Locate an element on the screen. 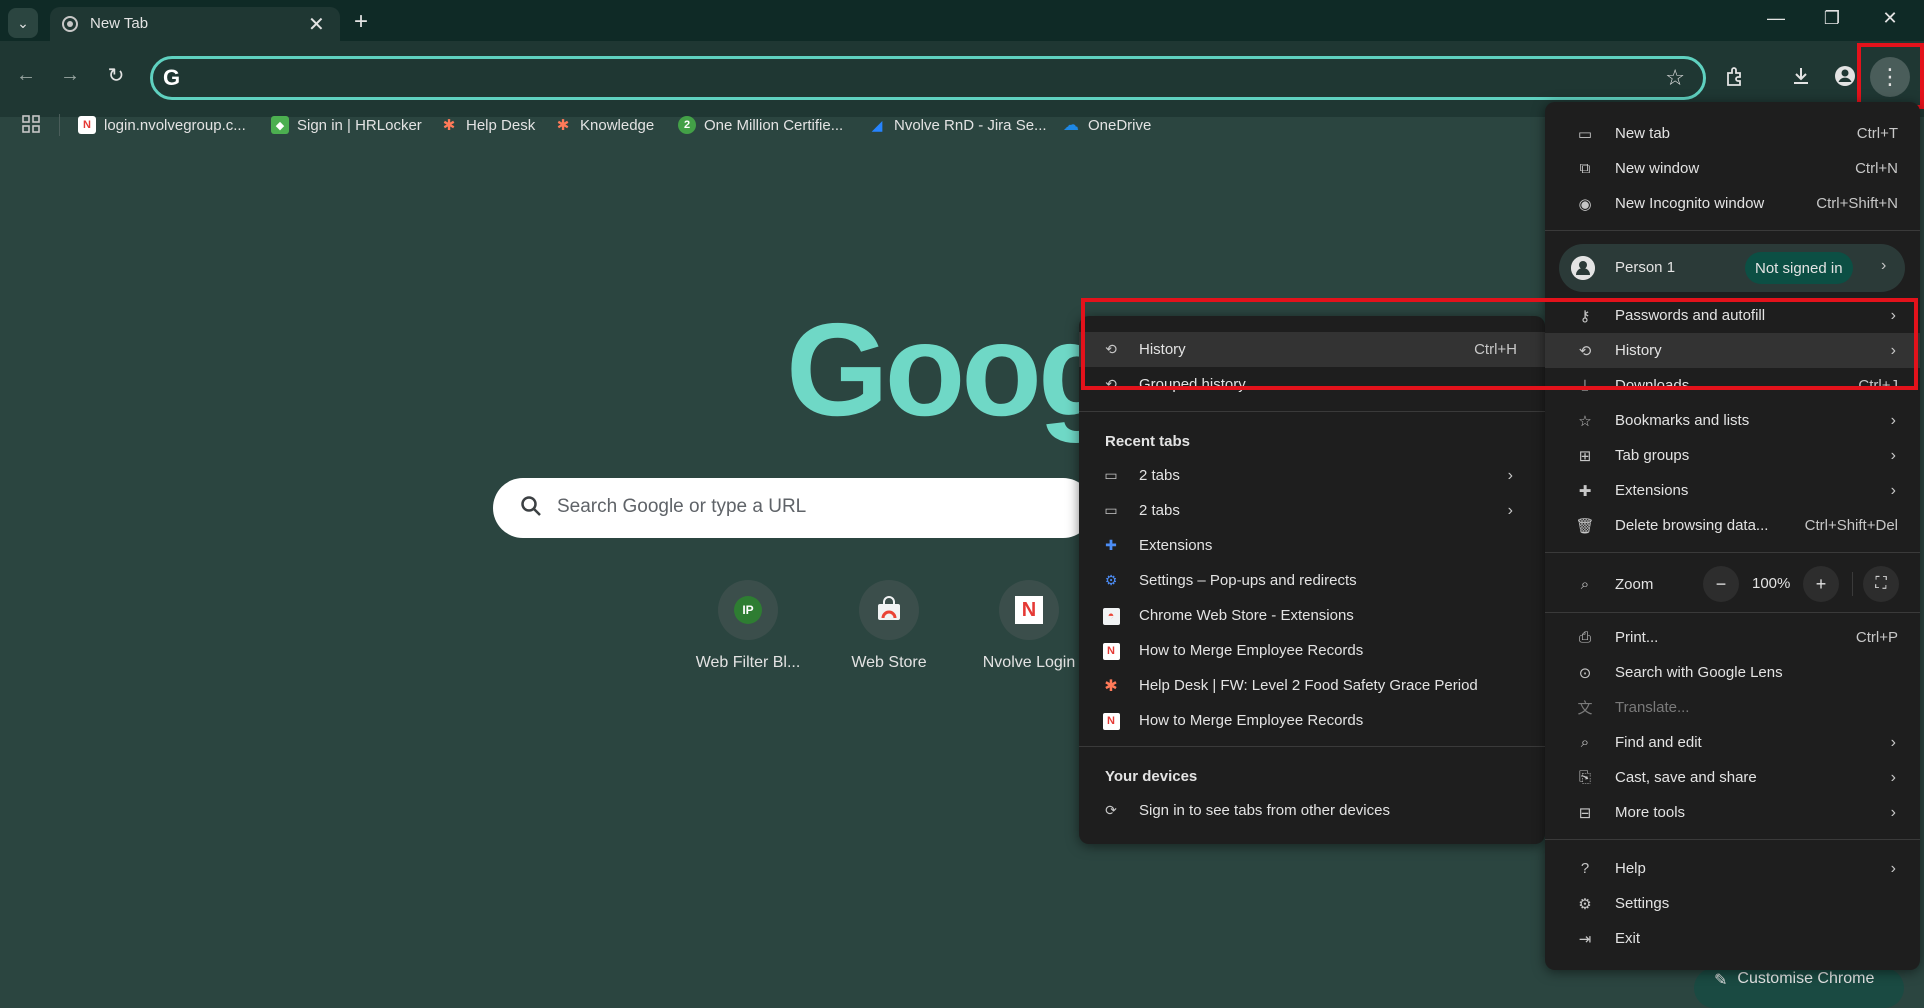 The width and height of the screenshot is (1924, 1008). customise-chrome-button: ✎ Customise Chrome is located at coordinates (1799, 988).